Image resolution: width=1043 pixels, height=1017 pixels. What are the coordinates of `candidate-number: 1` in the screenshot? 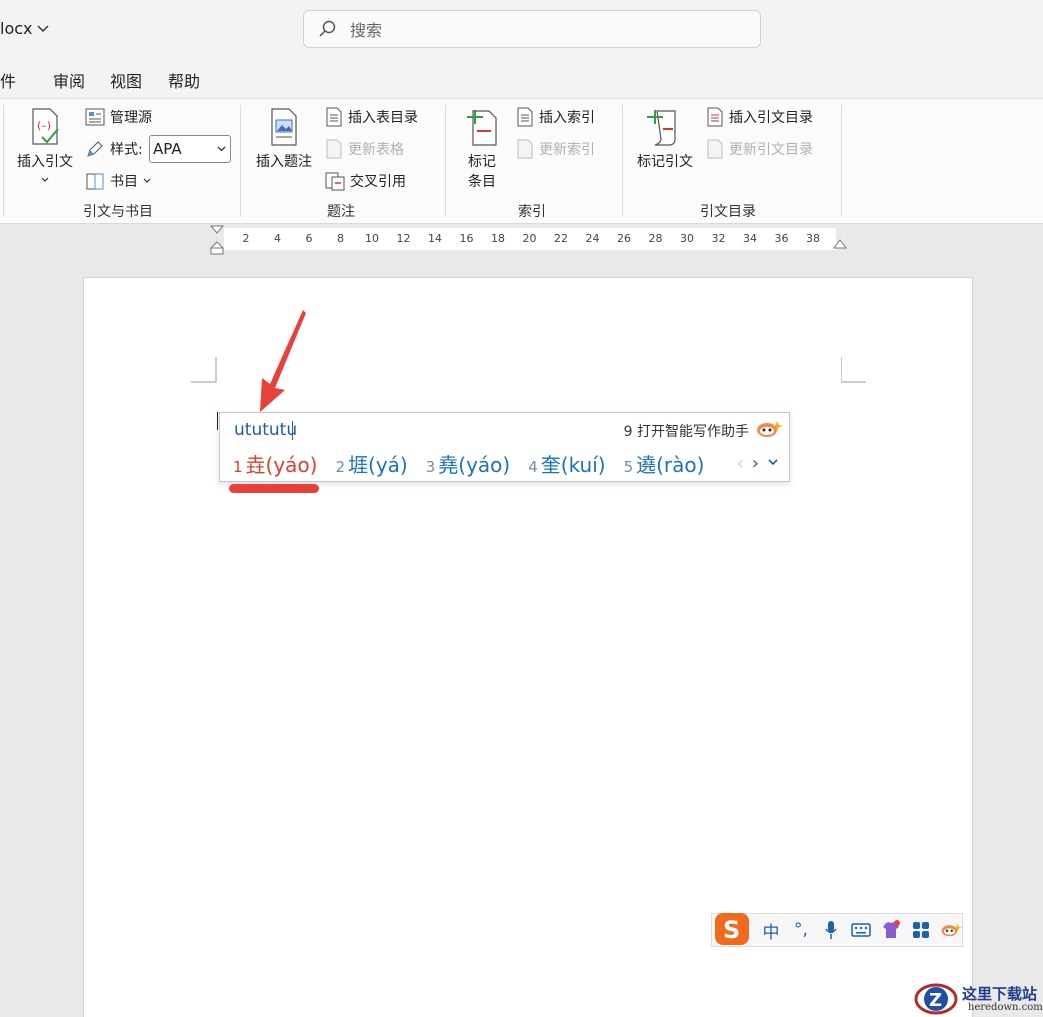 It's located at (238, 467).